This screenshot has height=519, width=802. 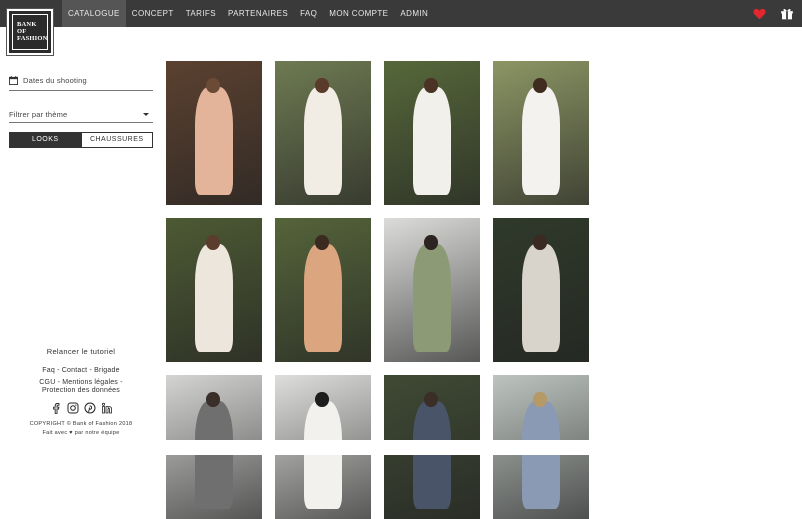 What do you see at coordinates (32, 38) in the screenshot?
I see `logo-line-3: FASHION` at bounding box center [32, 38].